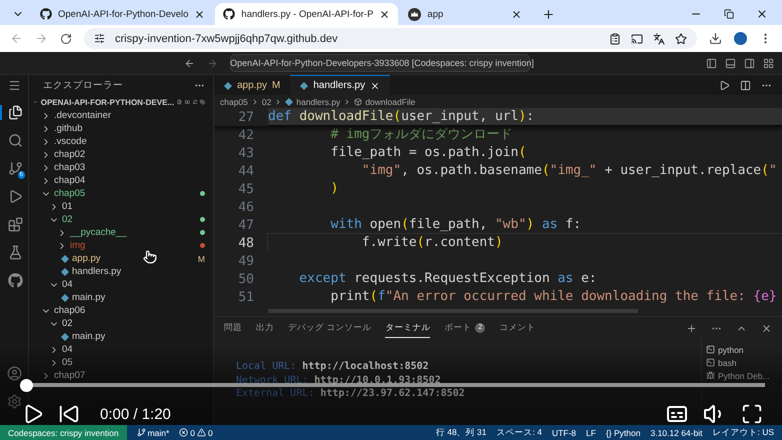 This screenshot has width=782, height=440. What do you see at coordinates (465, 14) in the screenshot?
I see `browser-tab: app` at bounding box center [465, 14].